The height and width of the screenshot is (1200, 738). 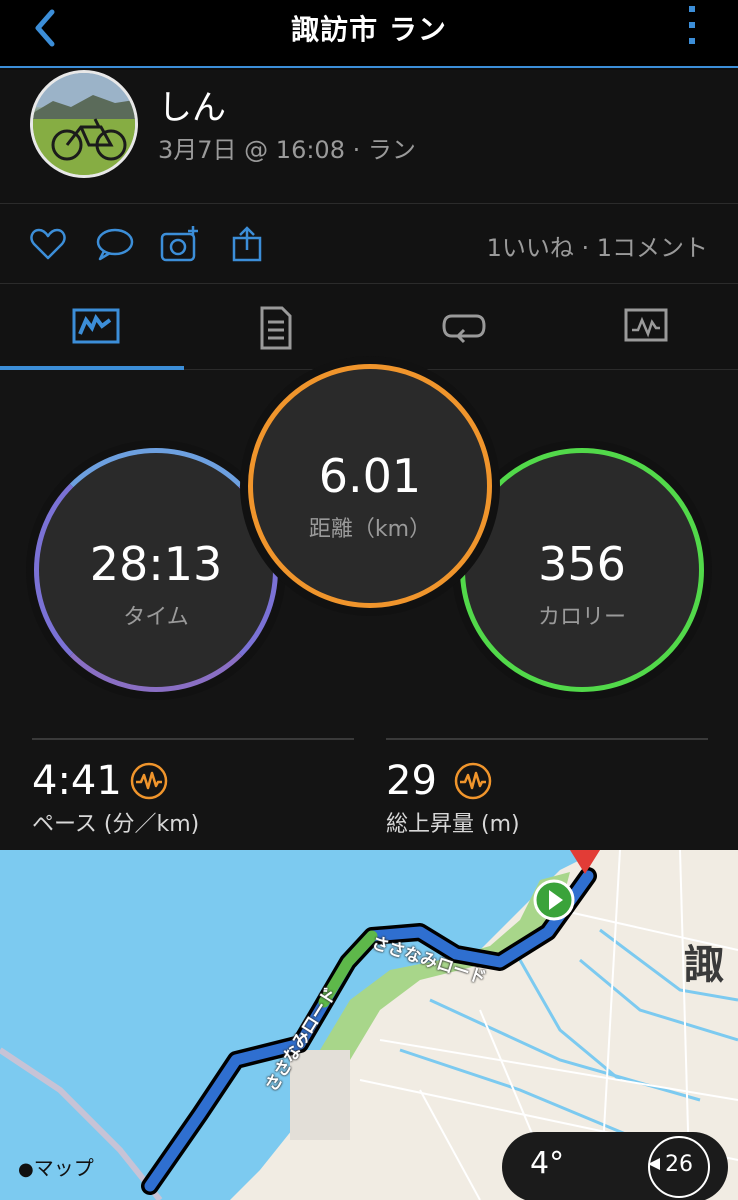 I want to click on tab-overview, so click(x=92, y=327).